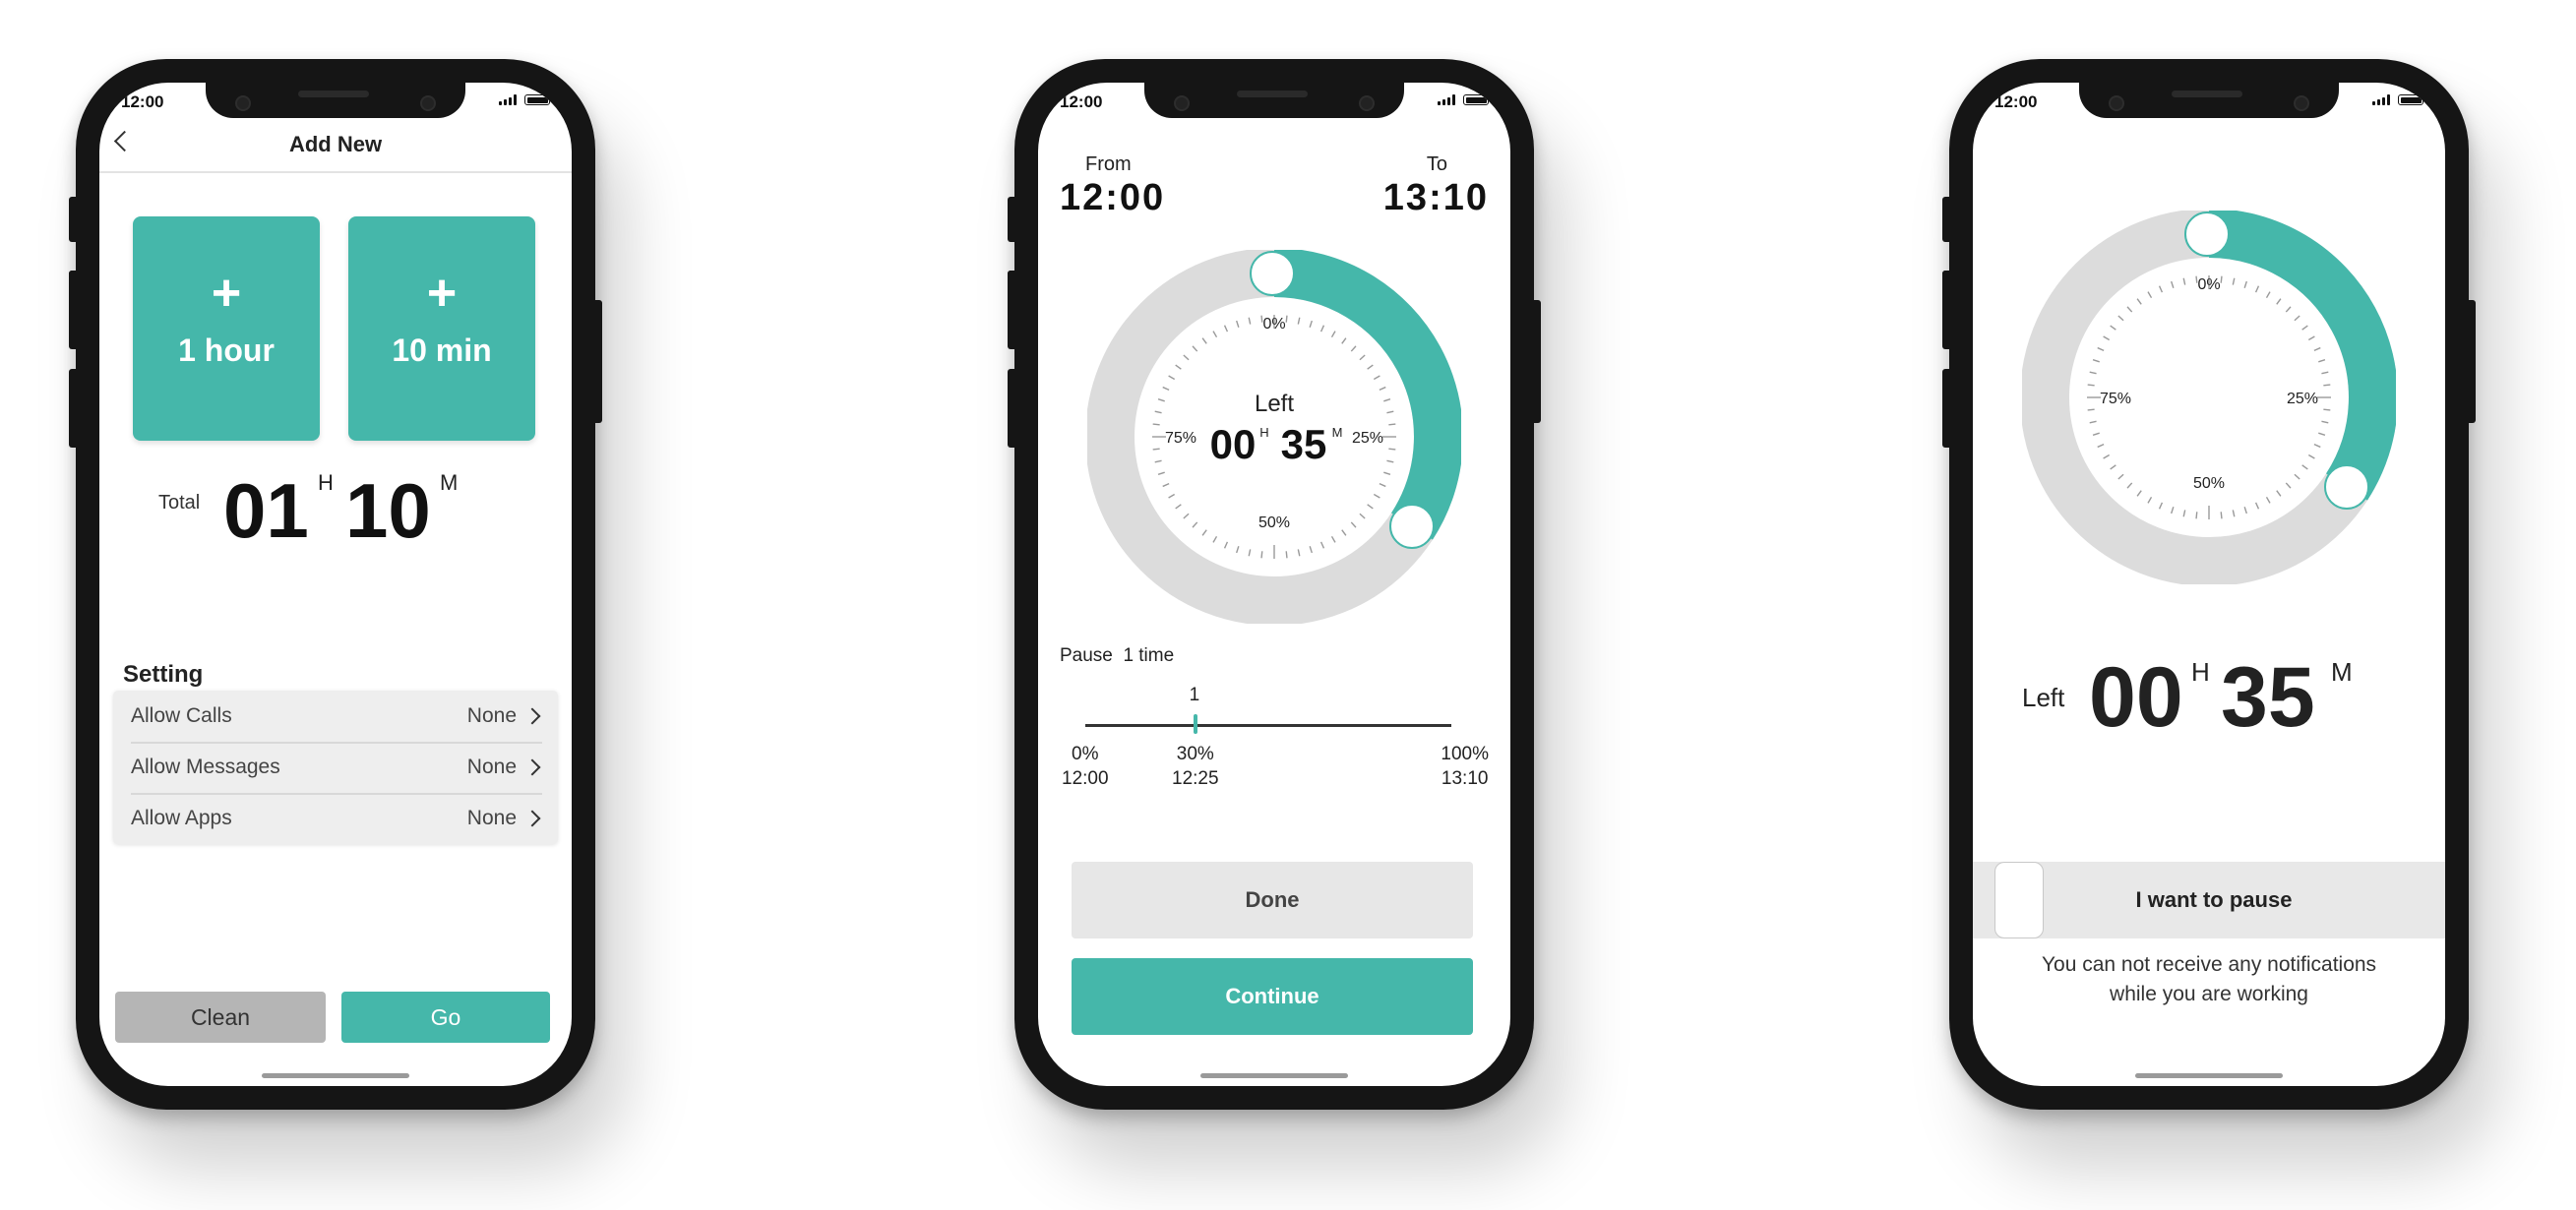 The width and height of the screenshot is (2576, 1210). Describe the element at coordinates (336, 818) in the screenshot. I see `setting-row-allow-apps: Allow Apps None` at that location.